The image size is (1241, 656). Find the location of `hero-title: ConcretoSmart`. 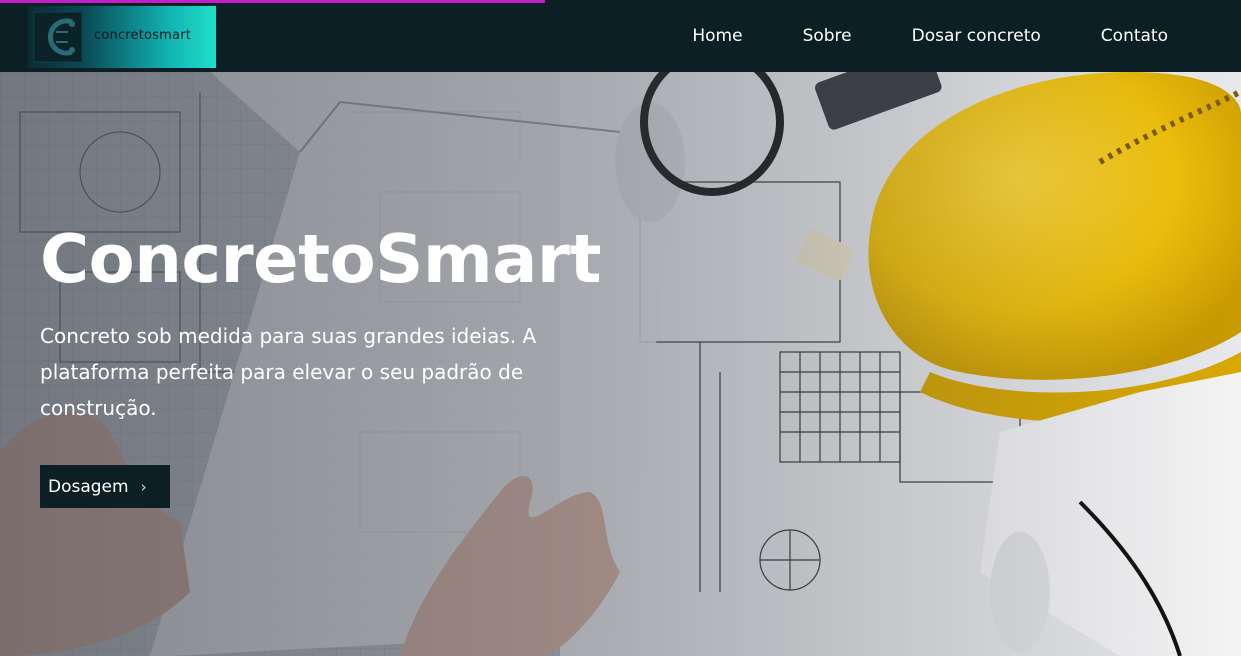

hero-title: ConcretoSmart is located at coordinates (321, 259).